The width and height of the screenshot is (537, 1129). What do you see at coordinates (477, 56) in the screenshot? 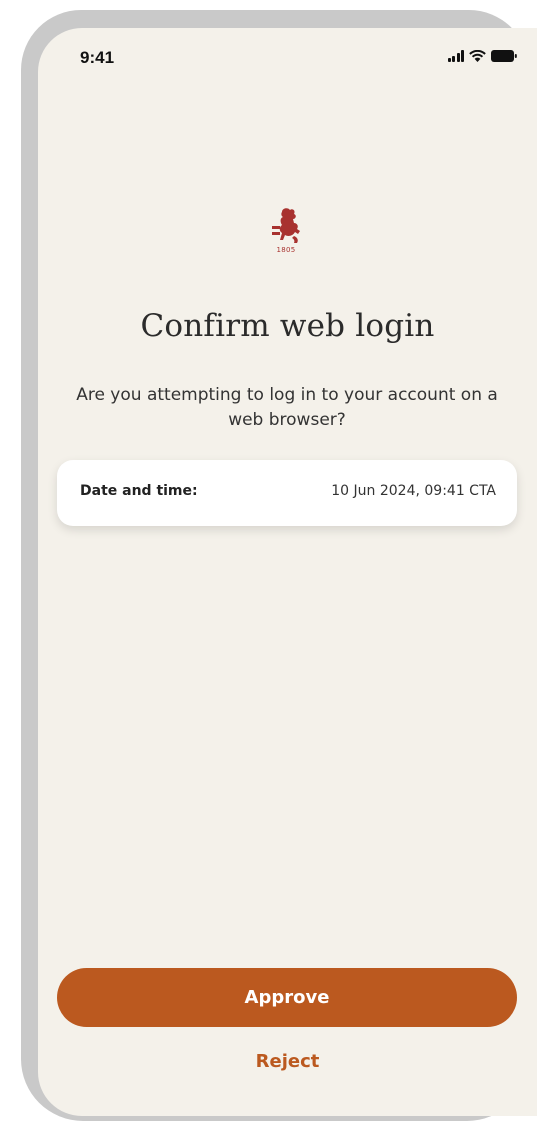
I see `wifi-icon` at bounding box center [477, 56].